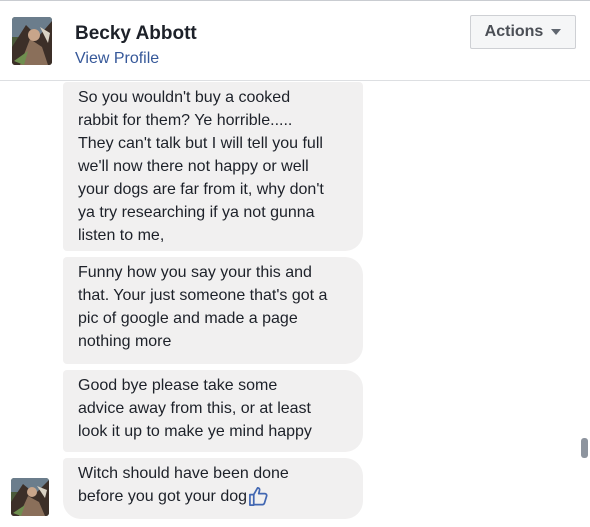 This screenshot has height=527, width=590. I want to click on message-line: look it up to make ye mind happy, so click(195, 431).